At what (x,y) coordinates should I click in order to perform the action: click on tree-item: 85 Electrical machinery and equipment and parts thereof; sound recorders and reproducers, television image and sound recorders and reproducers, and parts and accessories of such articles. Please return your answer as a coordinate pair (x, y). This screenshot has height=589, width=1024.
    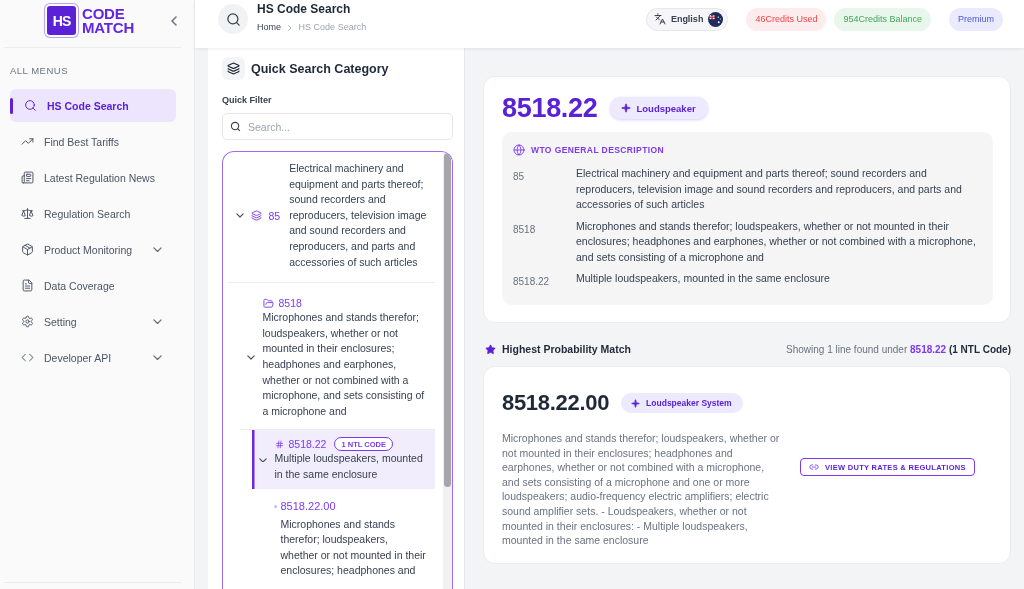
    Looking at the image, I should click on (331, 218).